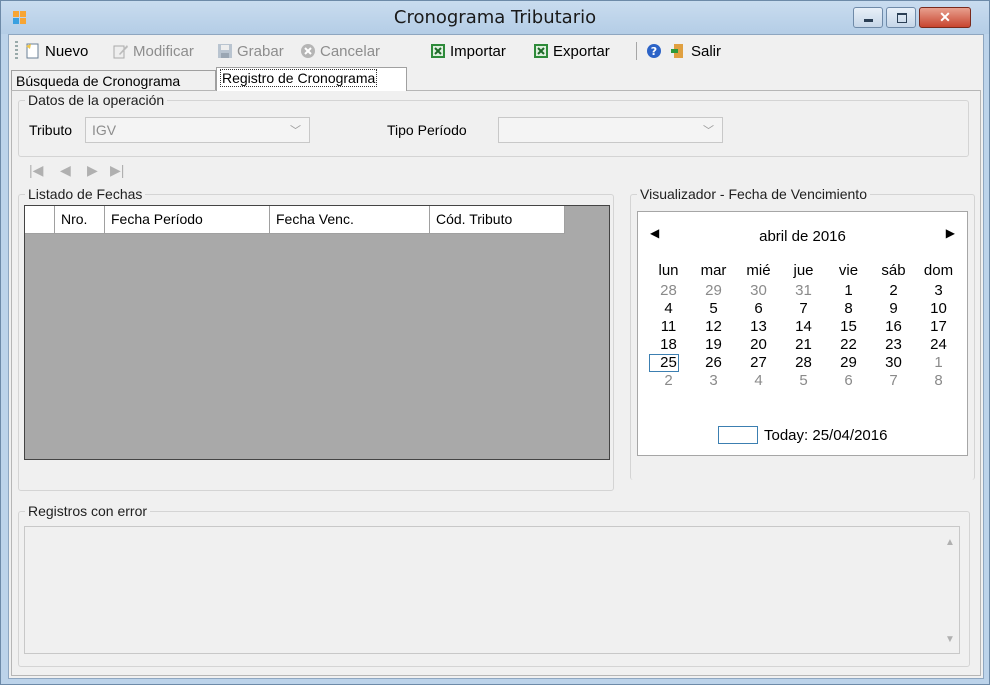 The width and height of the screenshot is (992, 687). I want to click on week-row: 11 12 13 14 15 16 17, so click(803, 327).